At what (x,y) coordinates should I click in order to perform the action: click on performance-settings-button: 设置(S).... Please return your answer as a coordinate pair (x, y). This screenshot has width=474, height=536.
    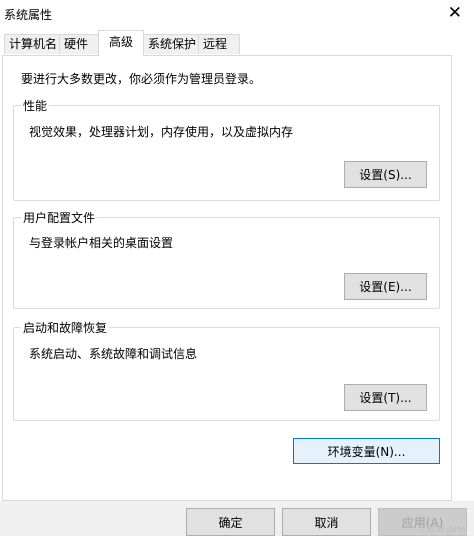
    Looking at the image, I should click on (385, 174).